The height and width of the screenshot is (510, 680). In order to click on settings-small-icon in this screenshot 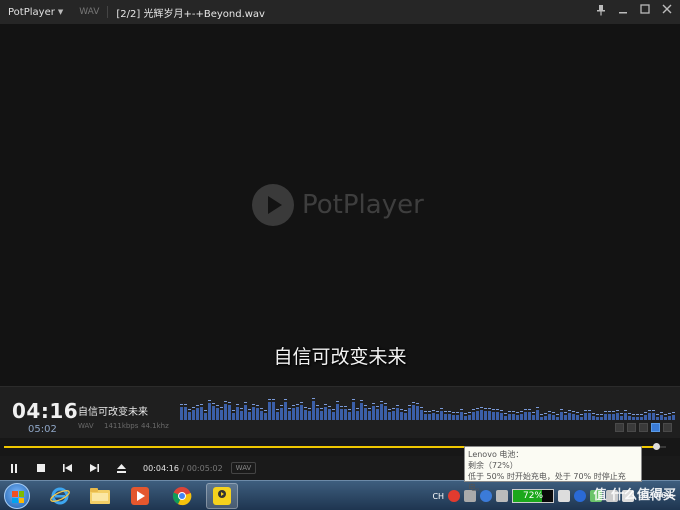, I will do `click(643, 427)`.